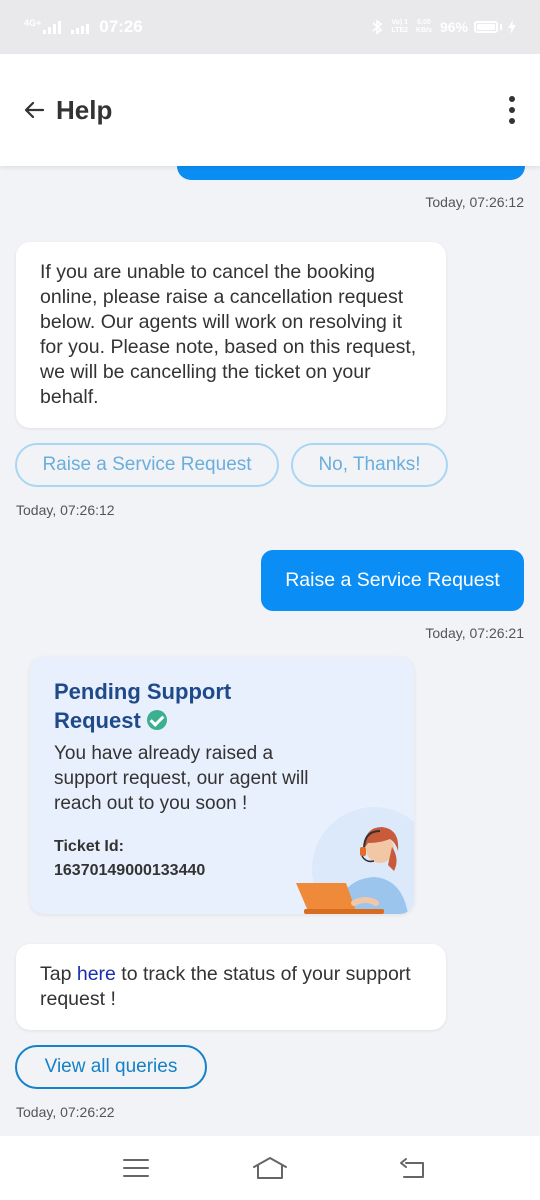 The height and width of the screenshot is (1200, 540). Describe the element at coordinates (65, 1112) in the screenshot. I see `timestamp: Today, 07:26:22` at that location.